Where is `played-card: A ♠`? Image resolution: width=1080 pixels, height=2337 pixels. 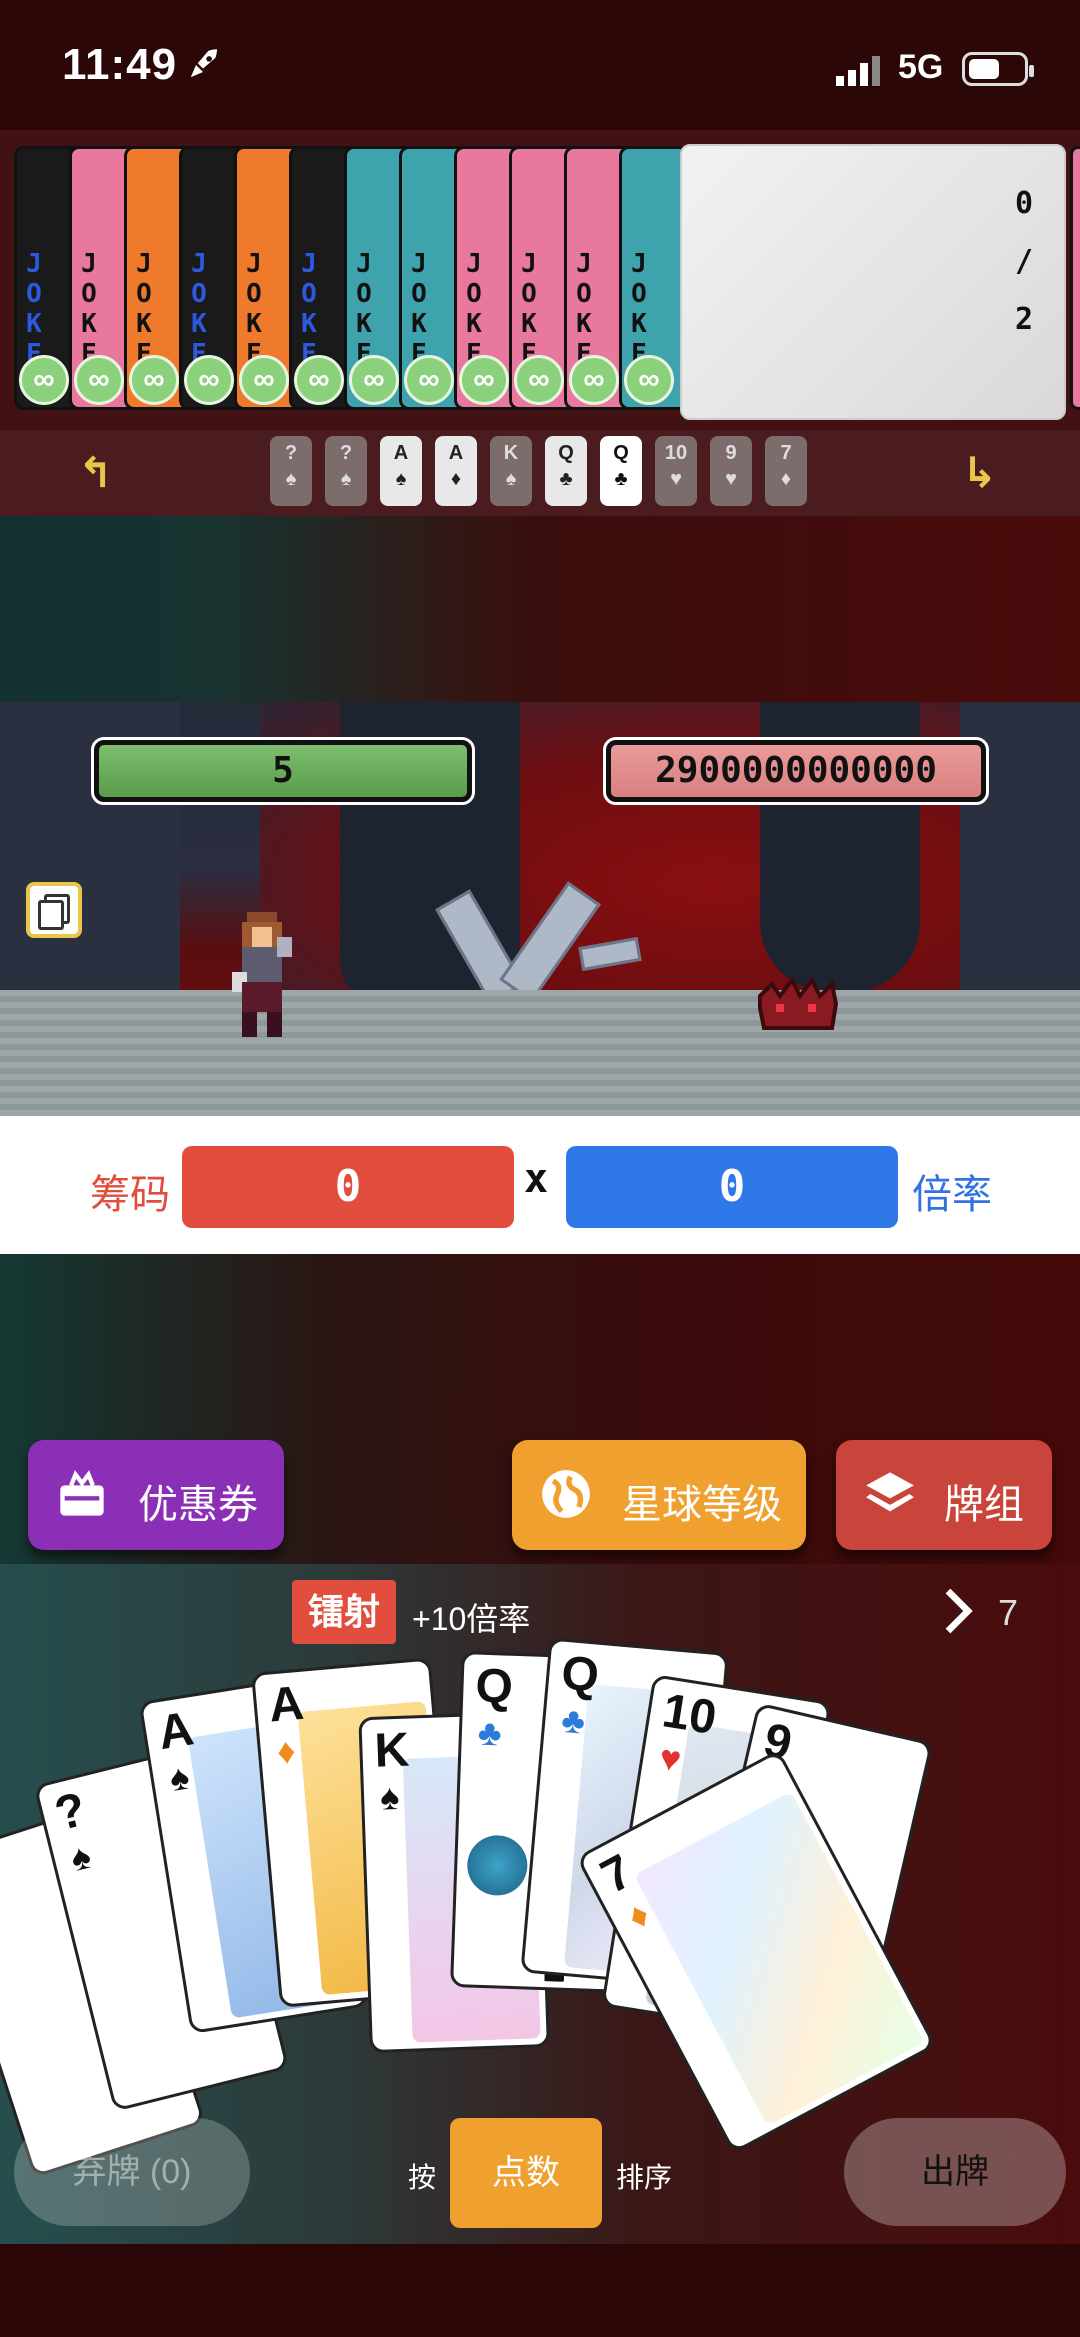 played-card: A ♠ is located at coordinates (401, 471).